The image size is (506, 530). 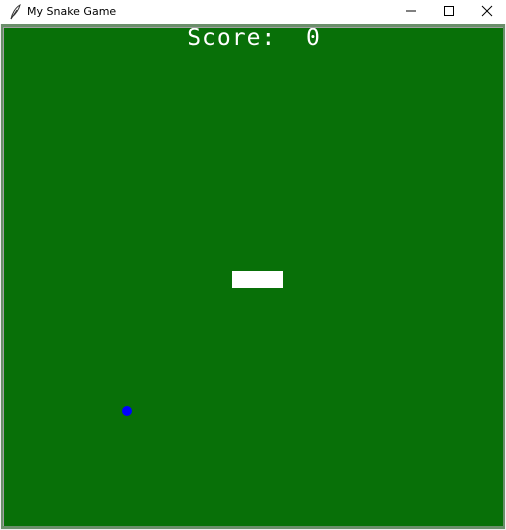 I want to click on minimize-button, so click(x=411, y=11).